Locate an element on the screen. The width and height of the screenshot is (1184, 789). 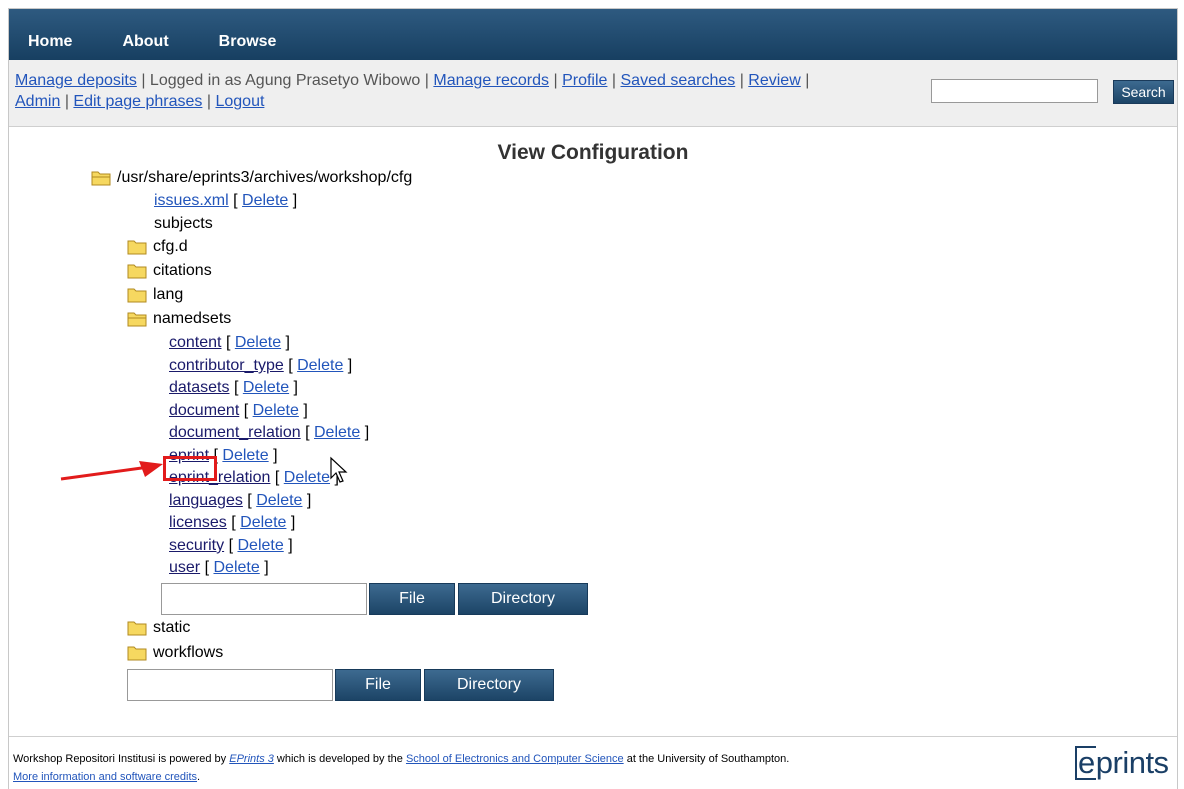
tree-file-row: contributor_type [ Delete ] is located at coordinates (260, 366).